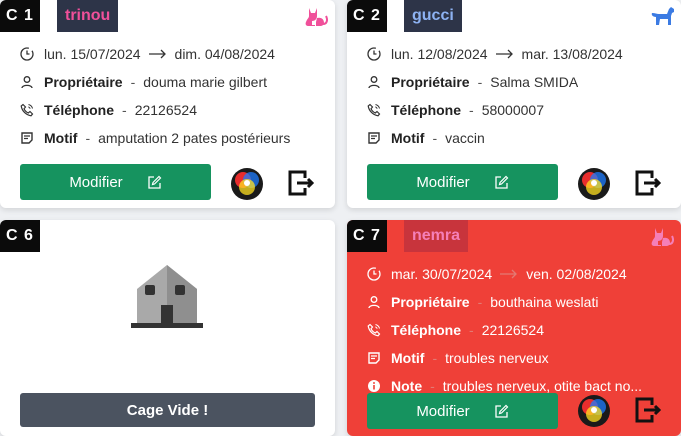 The width and height of the screenshot is (681, 436). I want to click on date-from: lun. 15/07/2024, so click(92, 54).